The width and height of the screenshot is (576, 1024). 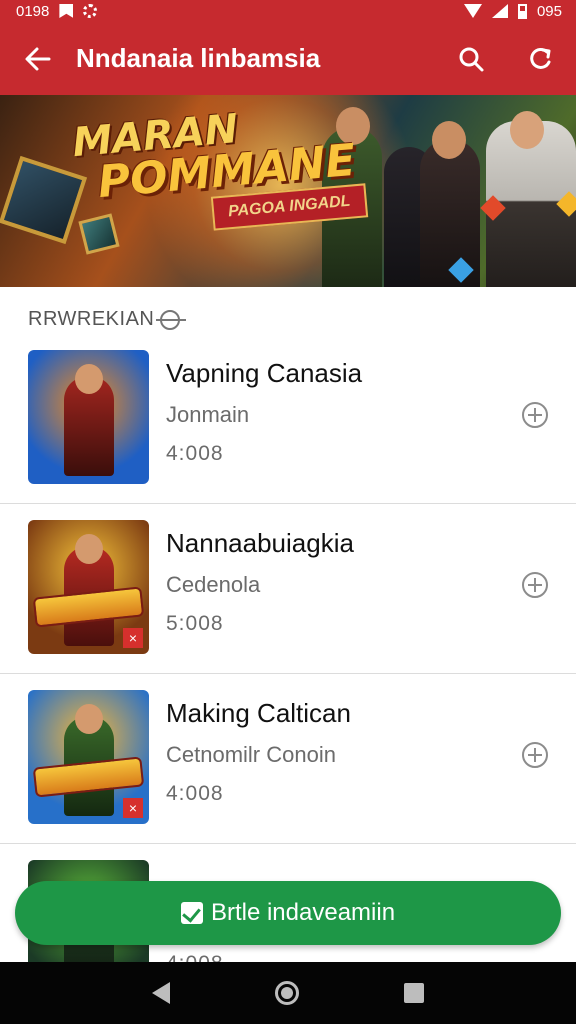 I want to click on refresh-button, so click(x=541, y=58).